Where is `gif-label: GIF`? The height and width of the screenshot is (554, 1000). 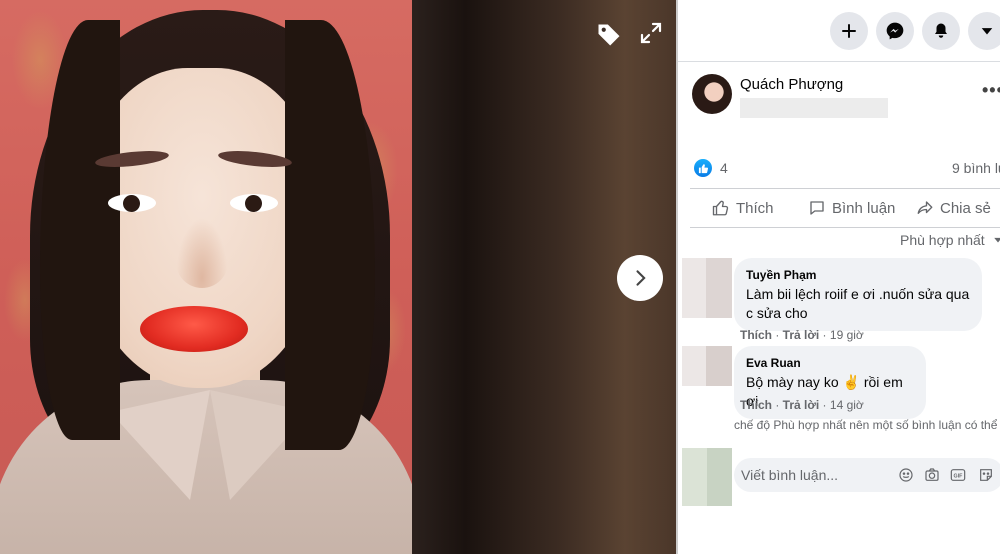
gif-label: GIF is located at coordinates (959, 476).